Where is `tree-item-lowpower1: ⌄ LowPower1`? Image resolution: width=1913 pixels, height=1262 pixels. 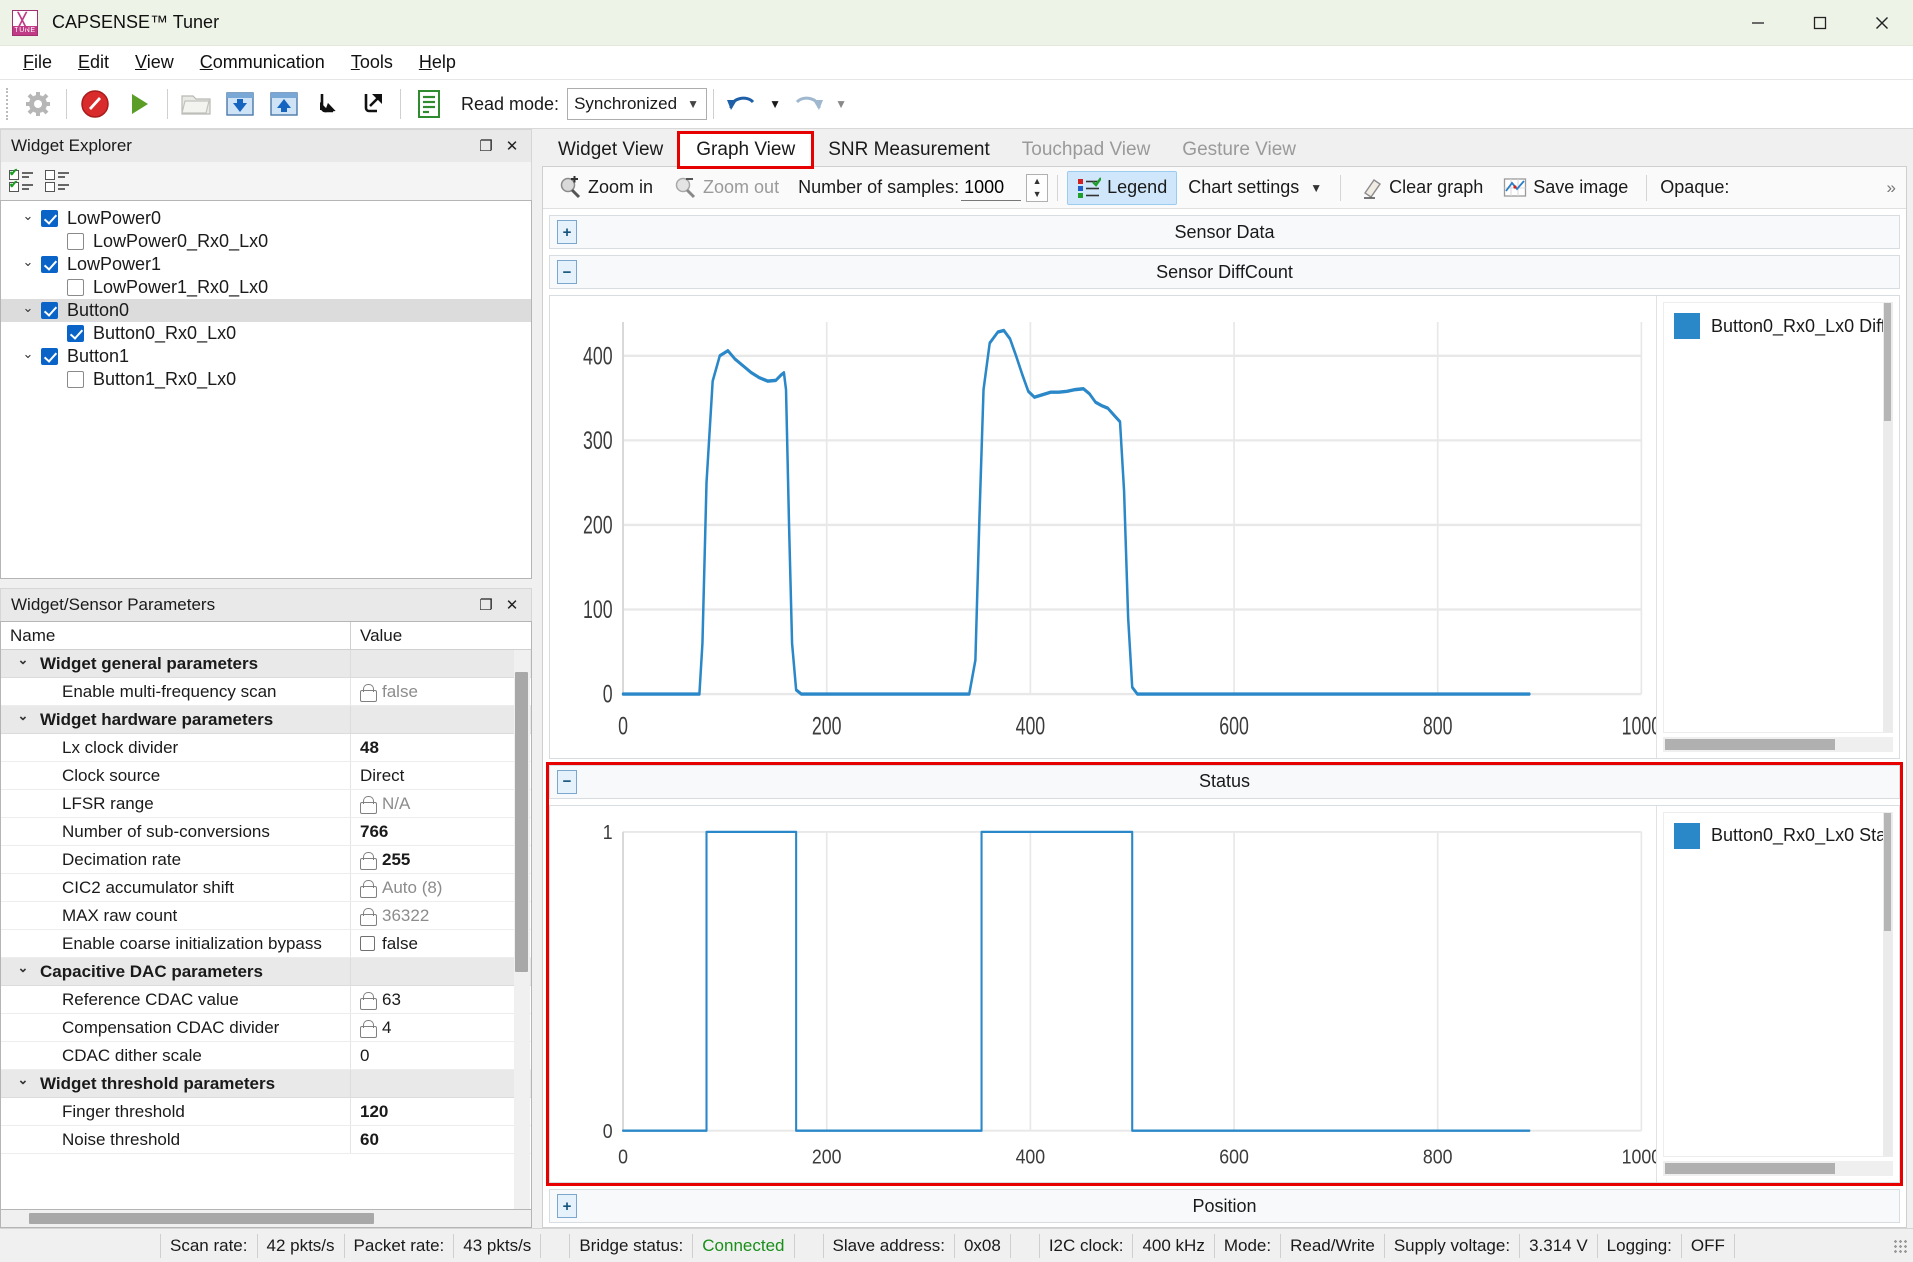 tree-item-lowpower1: ⌄ LowPower1 is located at coordinates (266, 264).